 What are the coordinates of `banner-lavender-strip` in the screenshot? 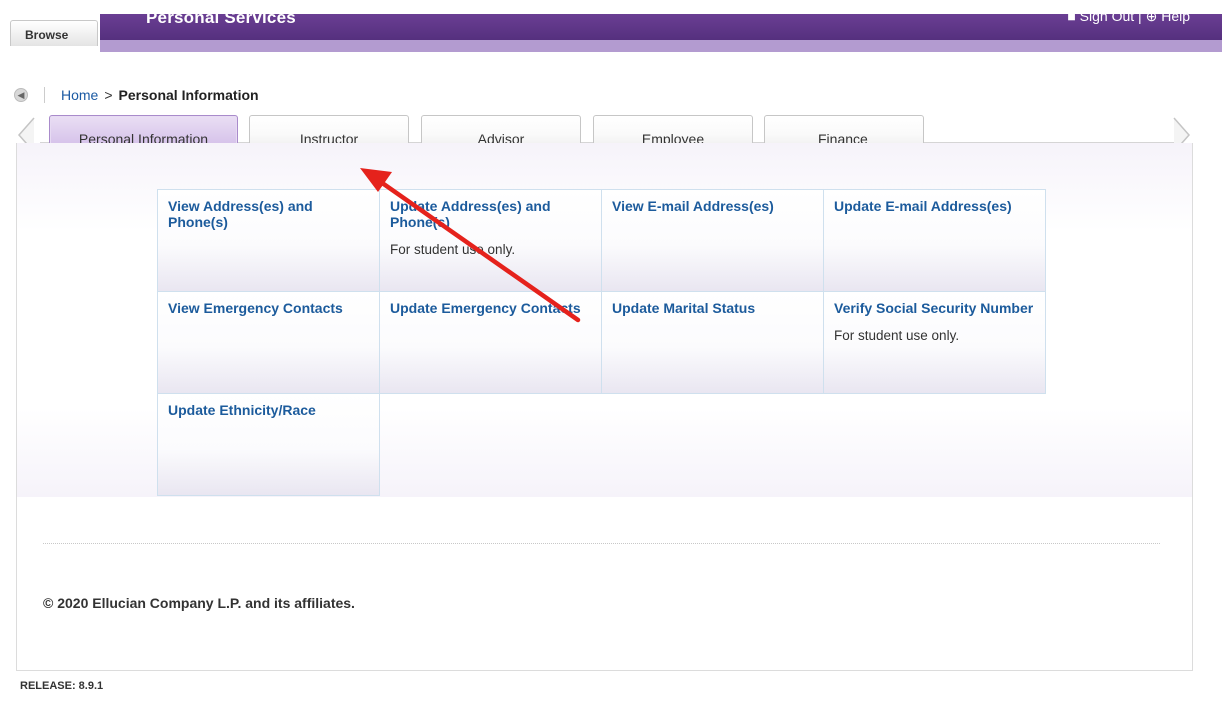 It's located at (661, 46).